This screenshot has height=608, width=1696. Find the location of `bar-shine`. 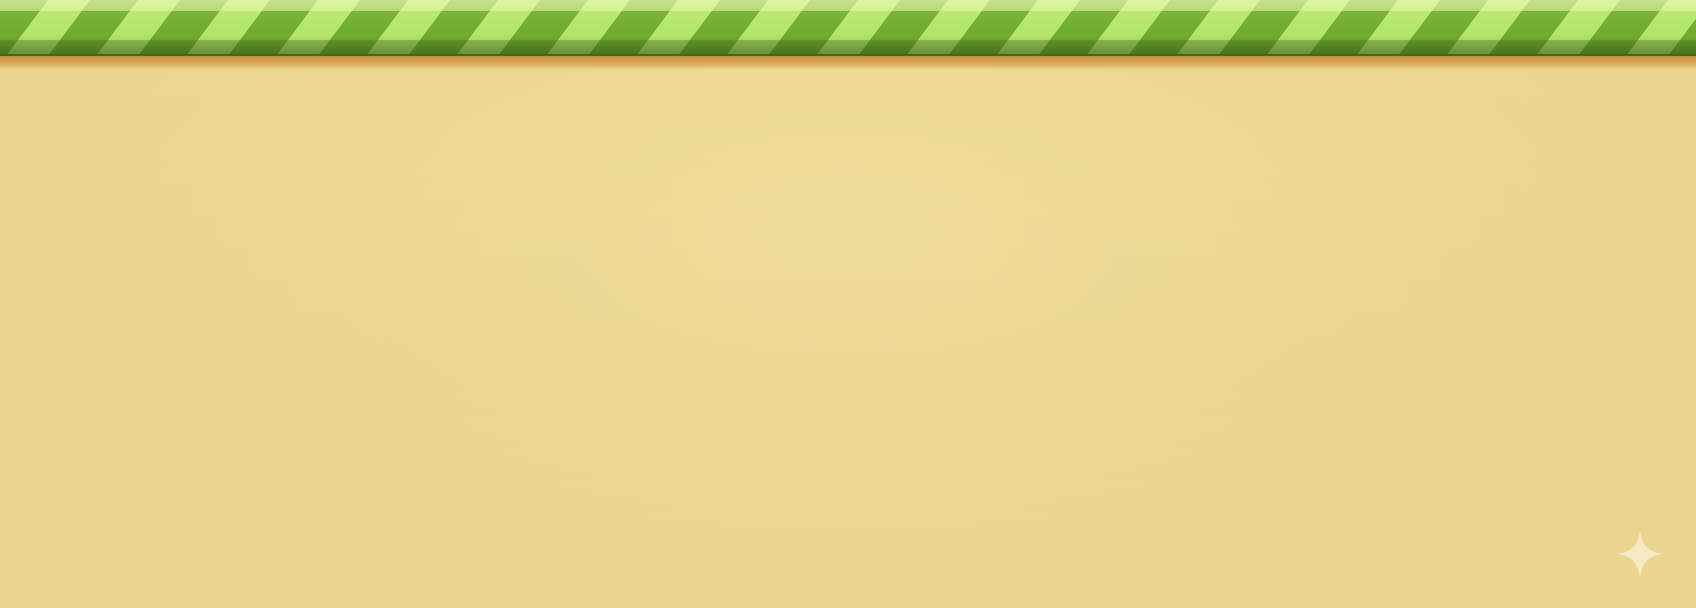

bar-shine is located at coordinates (848, 28).